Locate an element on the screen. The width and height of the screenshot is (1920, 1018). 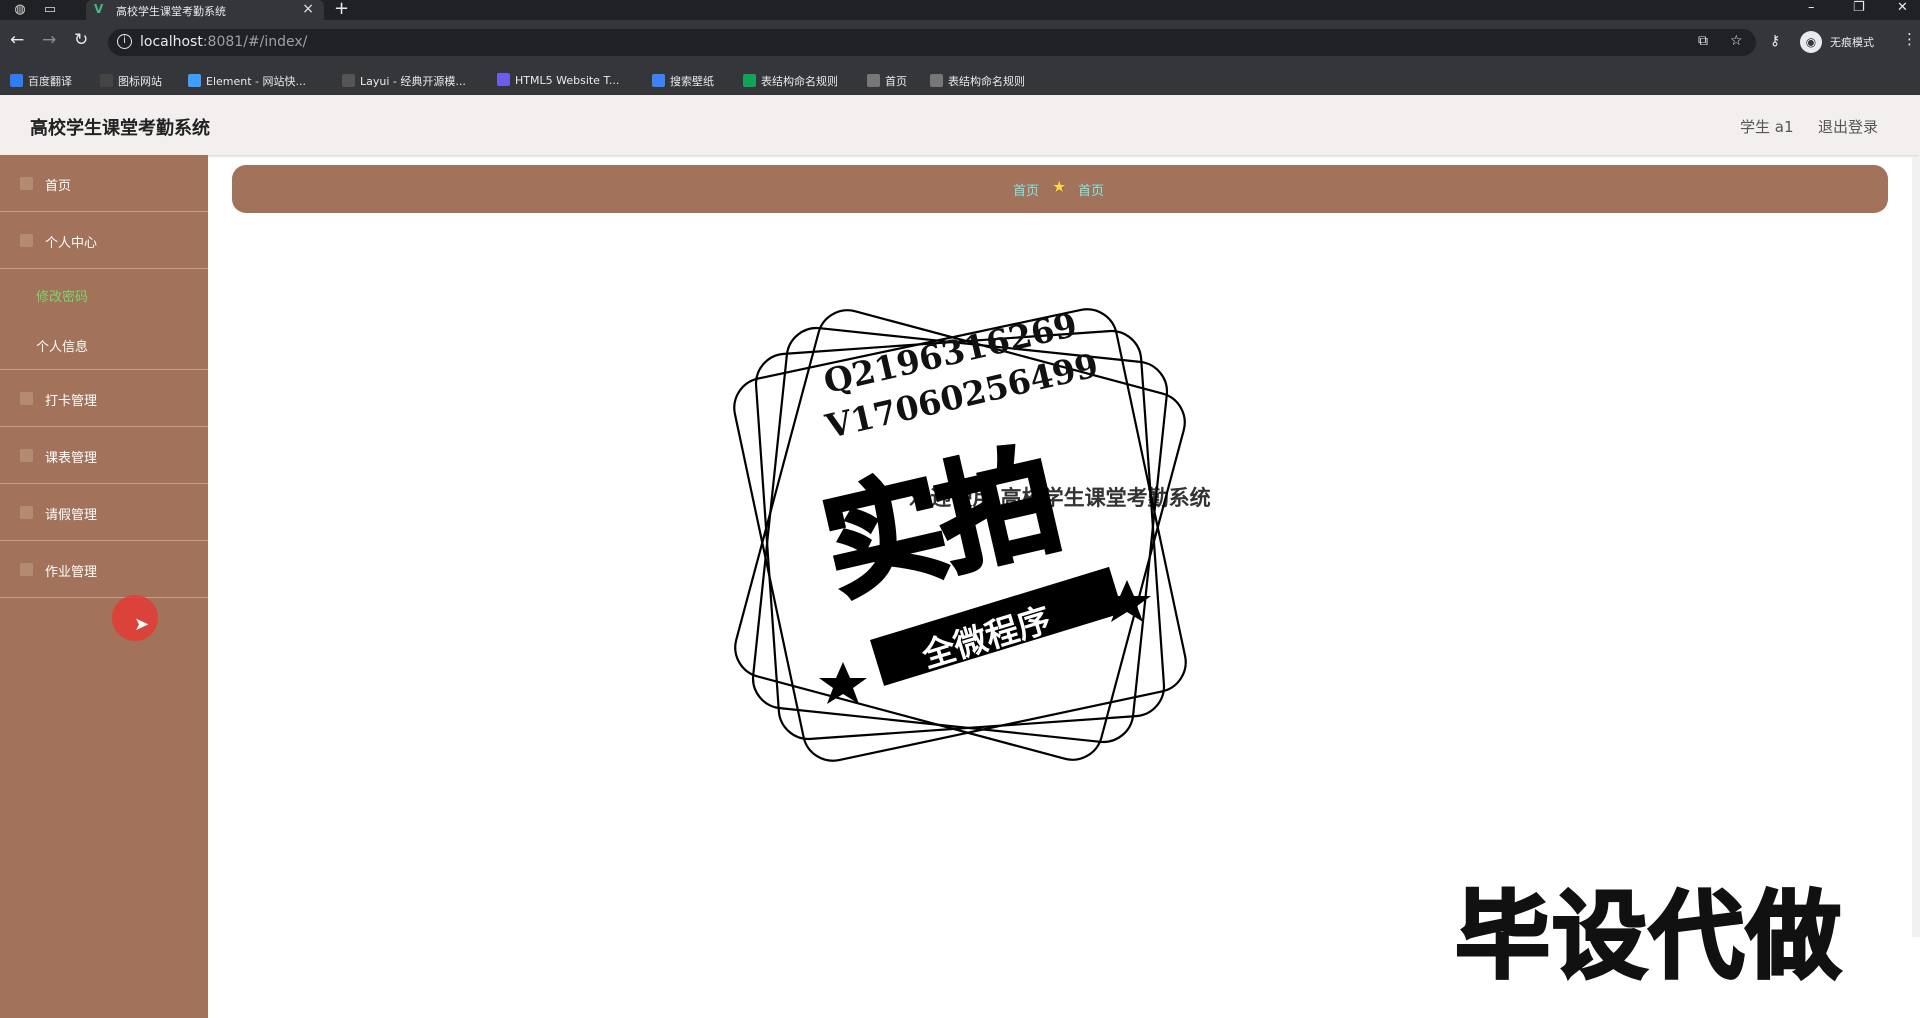
submenu-change-password: 修改密码 is located at coordinates (104, 294).